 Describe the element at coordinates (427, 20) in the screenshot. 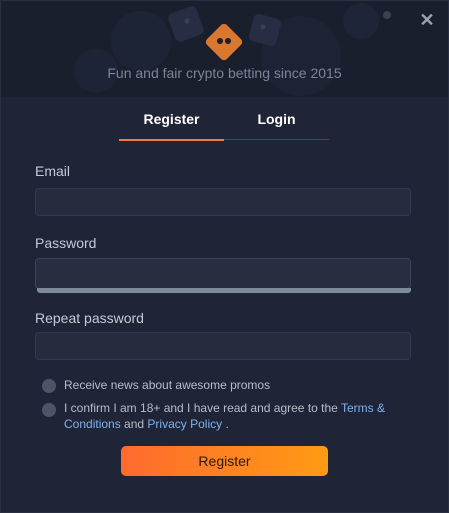

I see `close-icon: ✕` at that location.